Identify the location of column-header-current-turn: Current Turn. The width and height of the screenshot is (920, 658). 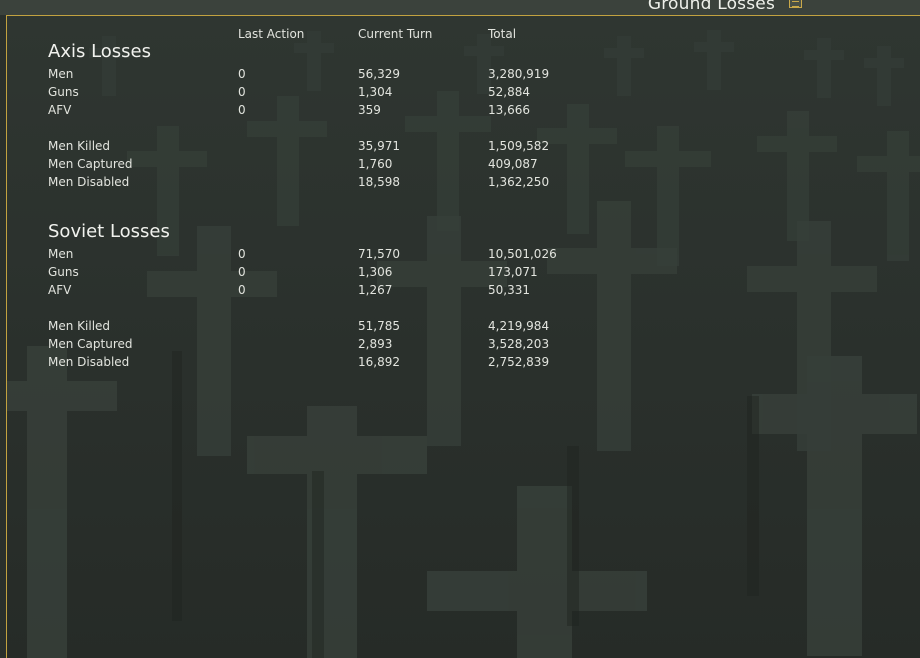
(395, 34).